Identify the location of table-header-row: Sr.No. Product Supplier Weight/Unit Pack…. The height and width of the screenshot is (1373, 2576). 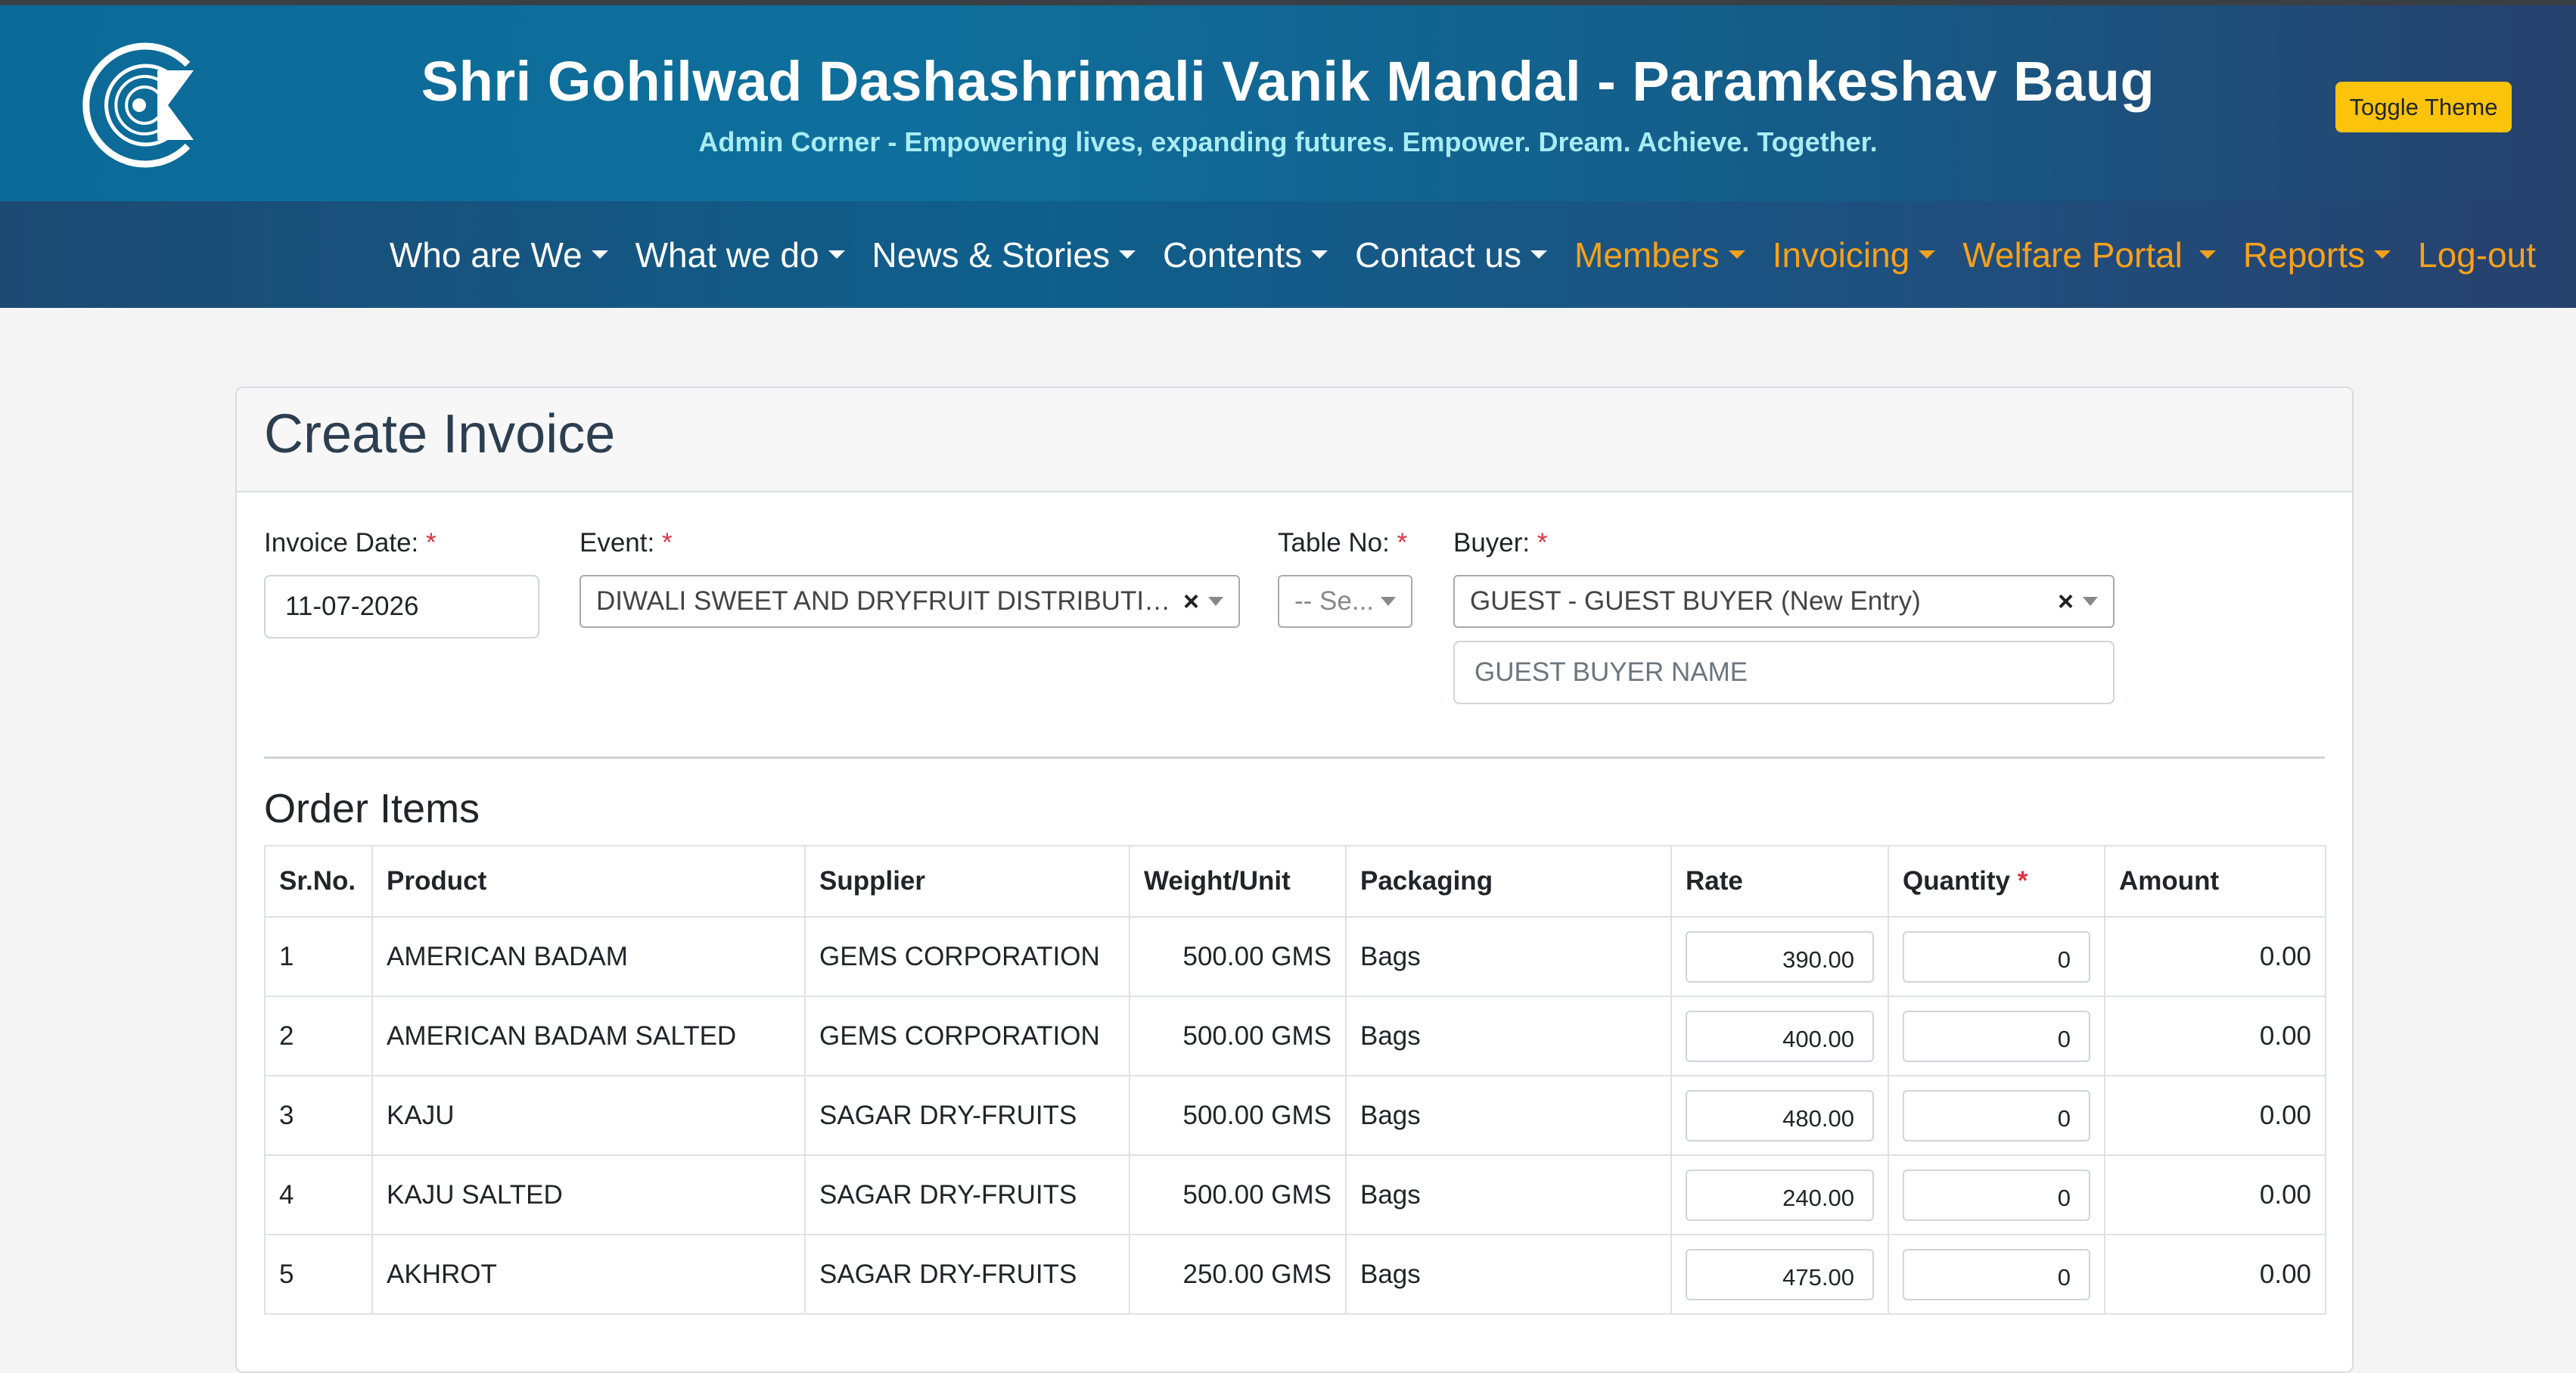
(1295, 881).